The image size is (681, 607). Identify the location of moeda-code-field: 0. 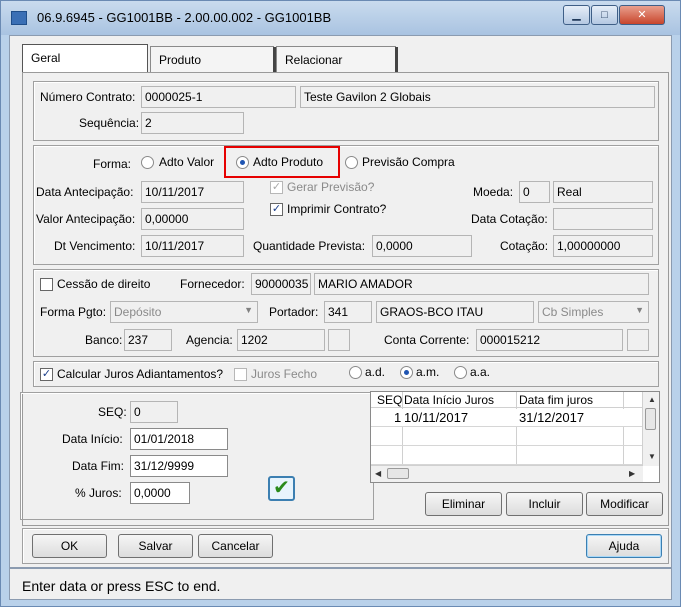
(534, 192).